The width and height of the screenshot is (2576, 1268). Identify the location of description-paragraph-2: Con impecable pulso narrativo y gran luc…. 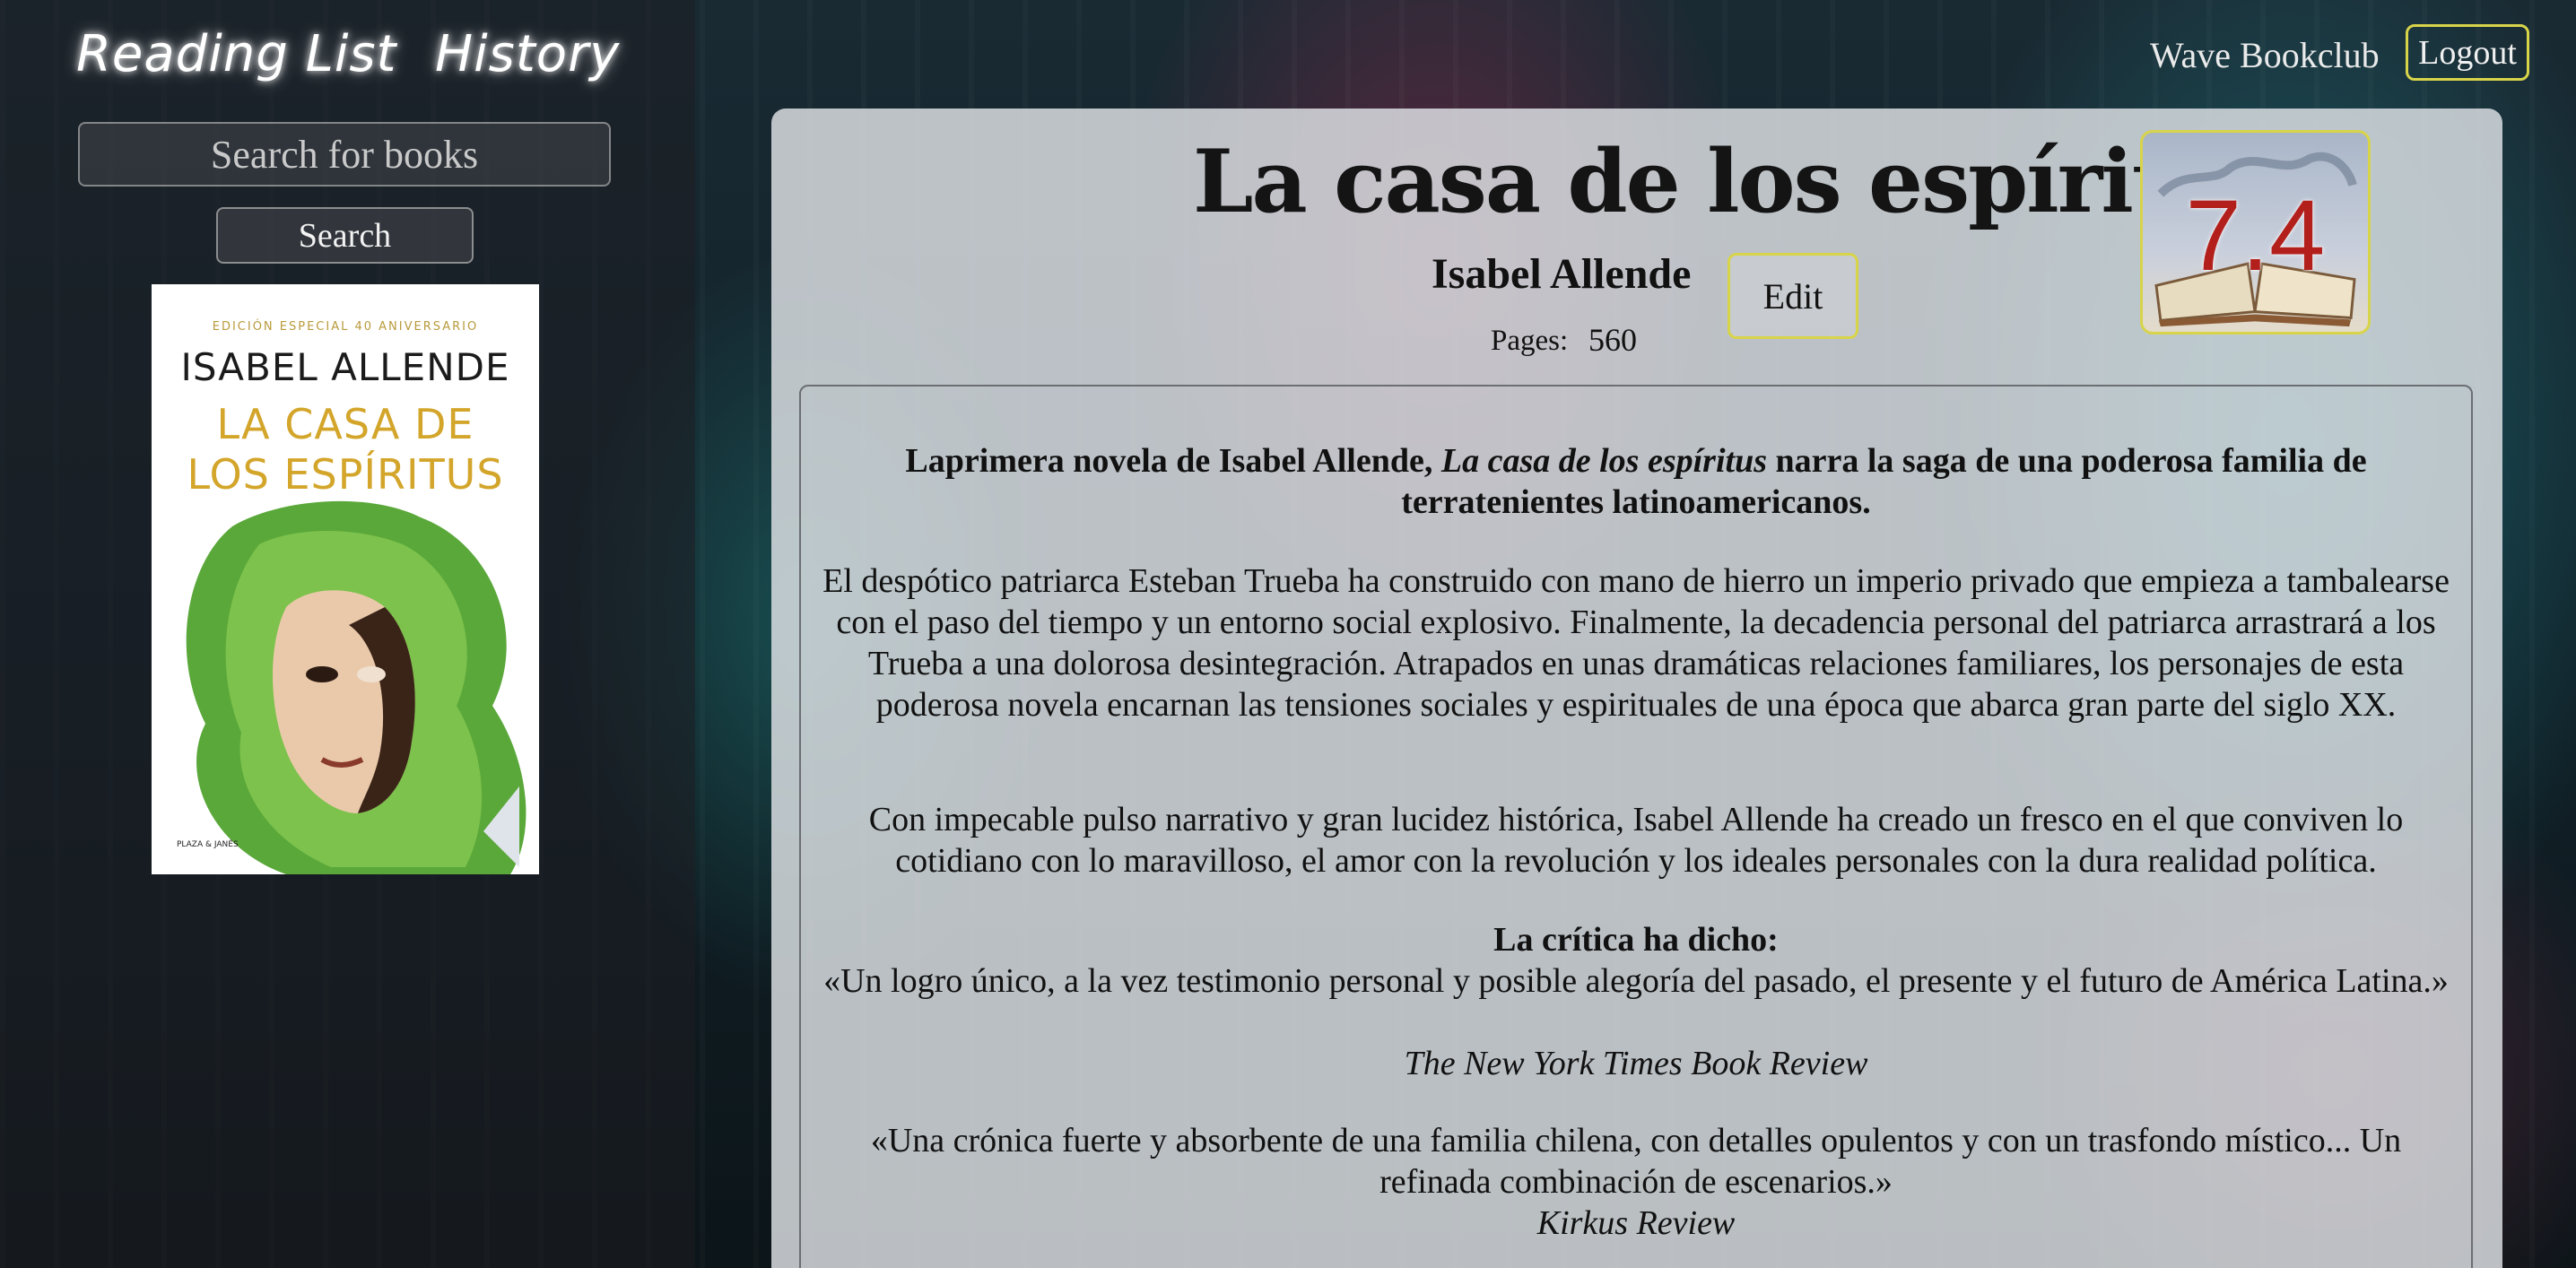
(1636, 840).